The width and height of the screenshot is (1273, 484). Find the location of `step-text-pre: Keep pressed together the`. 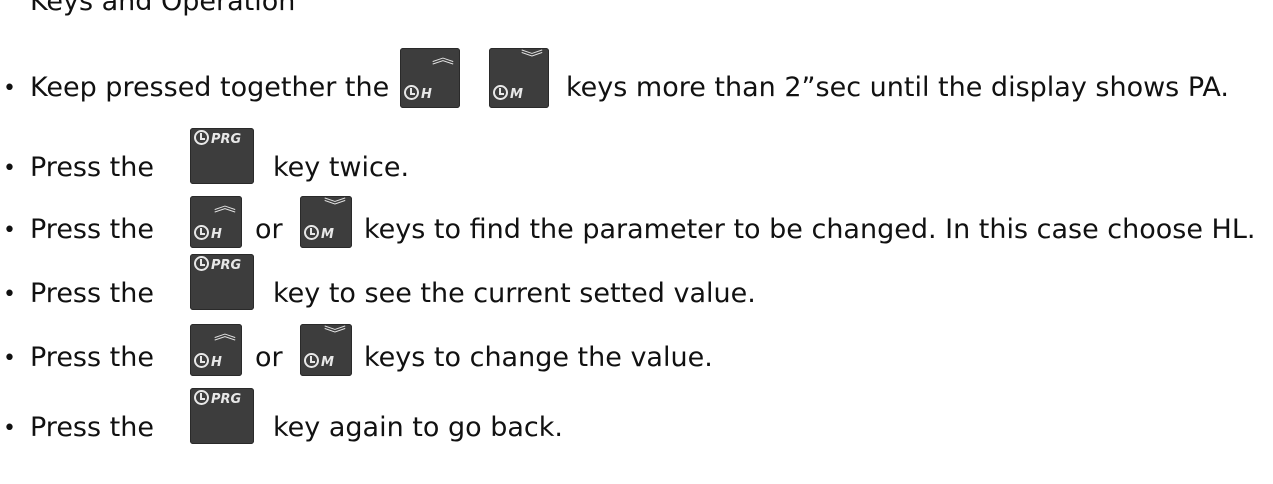

step-text-pre: Keep pressed together the is located at coordinates (210, 87).